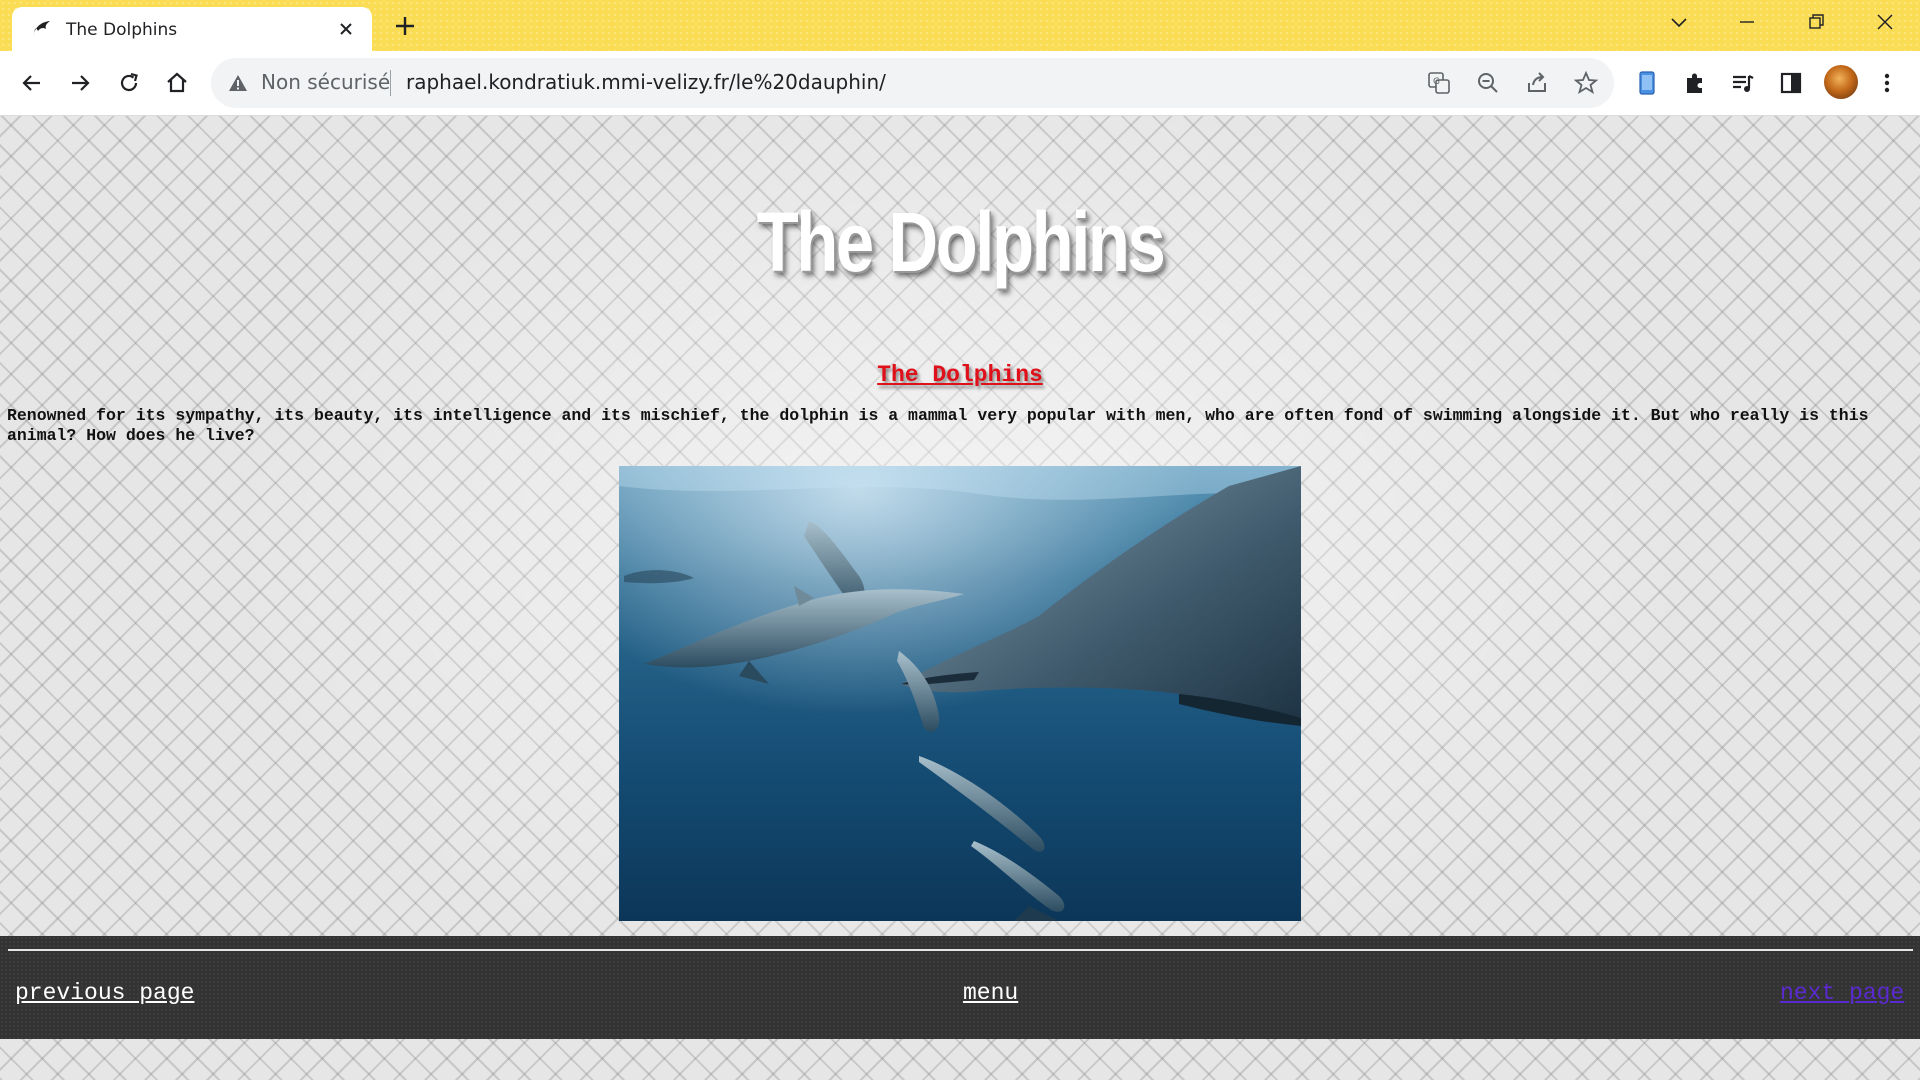 The height and width of the screenshot is (1080, 1920). What do you see at coordinates (1816, 22) in the screenshot?
I see `restore-icon` at bounding box center [1816, 22].